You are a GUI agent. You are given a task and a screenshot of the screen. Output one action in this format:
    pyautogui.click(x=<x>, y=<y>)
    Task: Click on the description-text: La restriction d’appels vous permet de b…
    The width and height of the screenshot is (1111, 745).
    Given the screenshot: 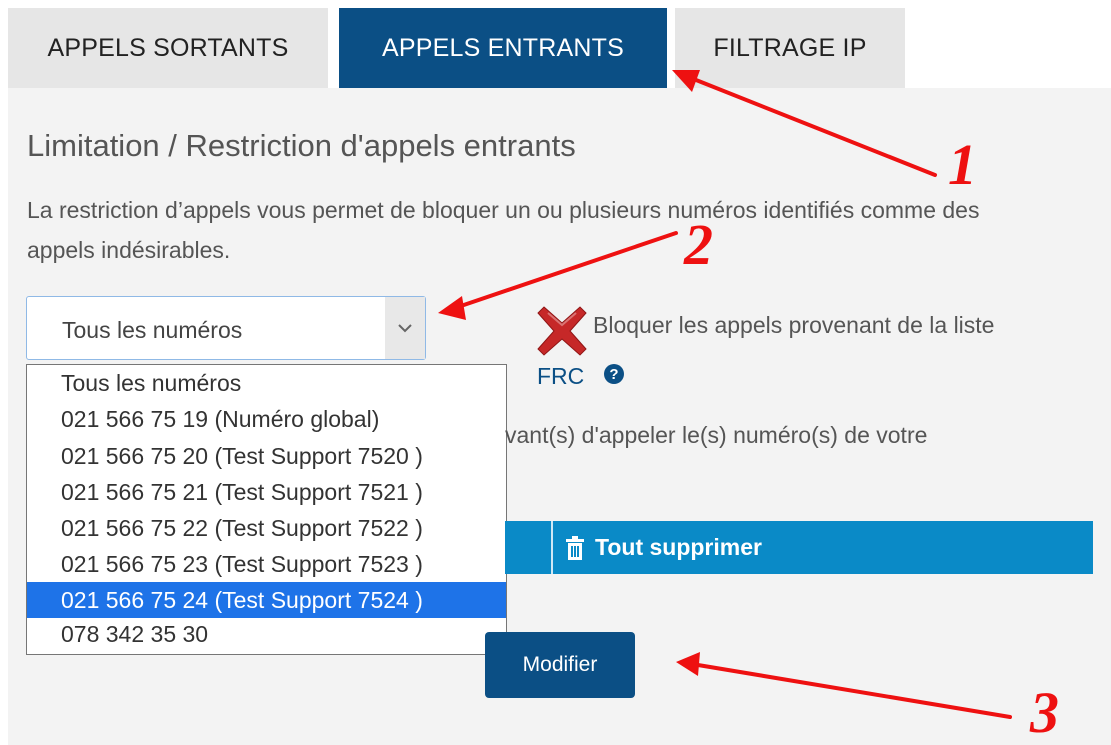 What is the action you would take?
    pyautogui.click(x=503, y=230)
    